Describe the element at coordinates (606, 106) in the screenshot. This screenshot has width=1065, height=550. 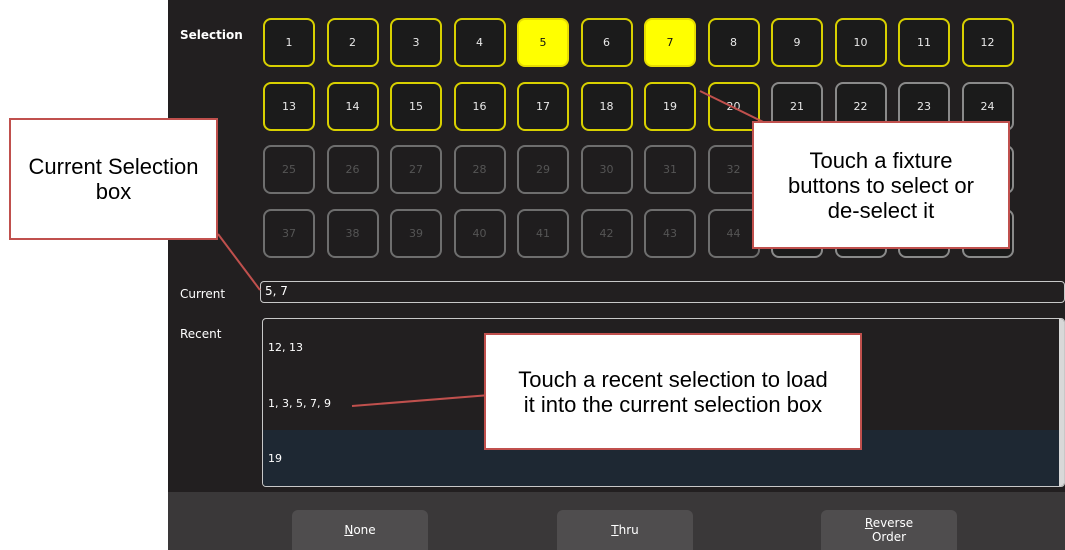
I see `fixture-button-18: 18` at that location.